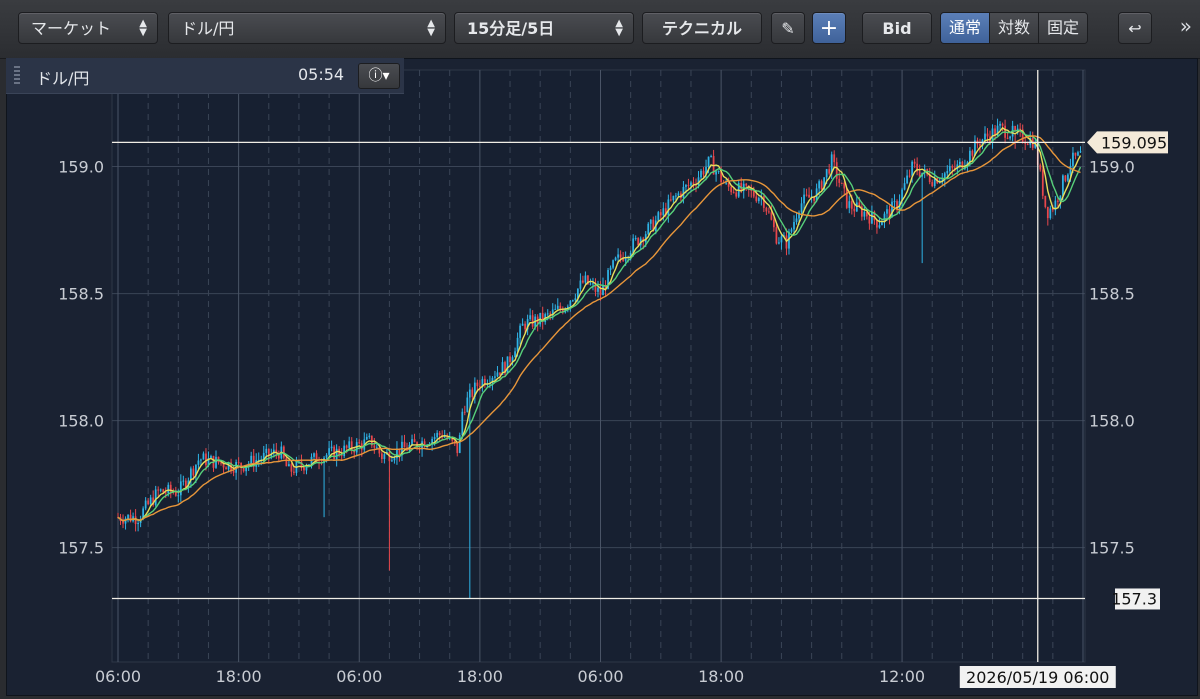 The image size is (1200, 699). I want to click on info-menu-button: ⓘ▾, so click(379, 76).